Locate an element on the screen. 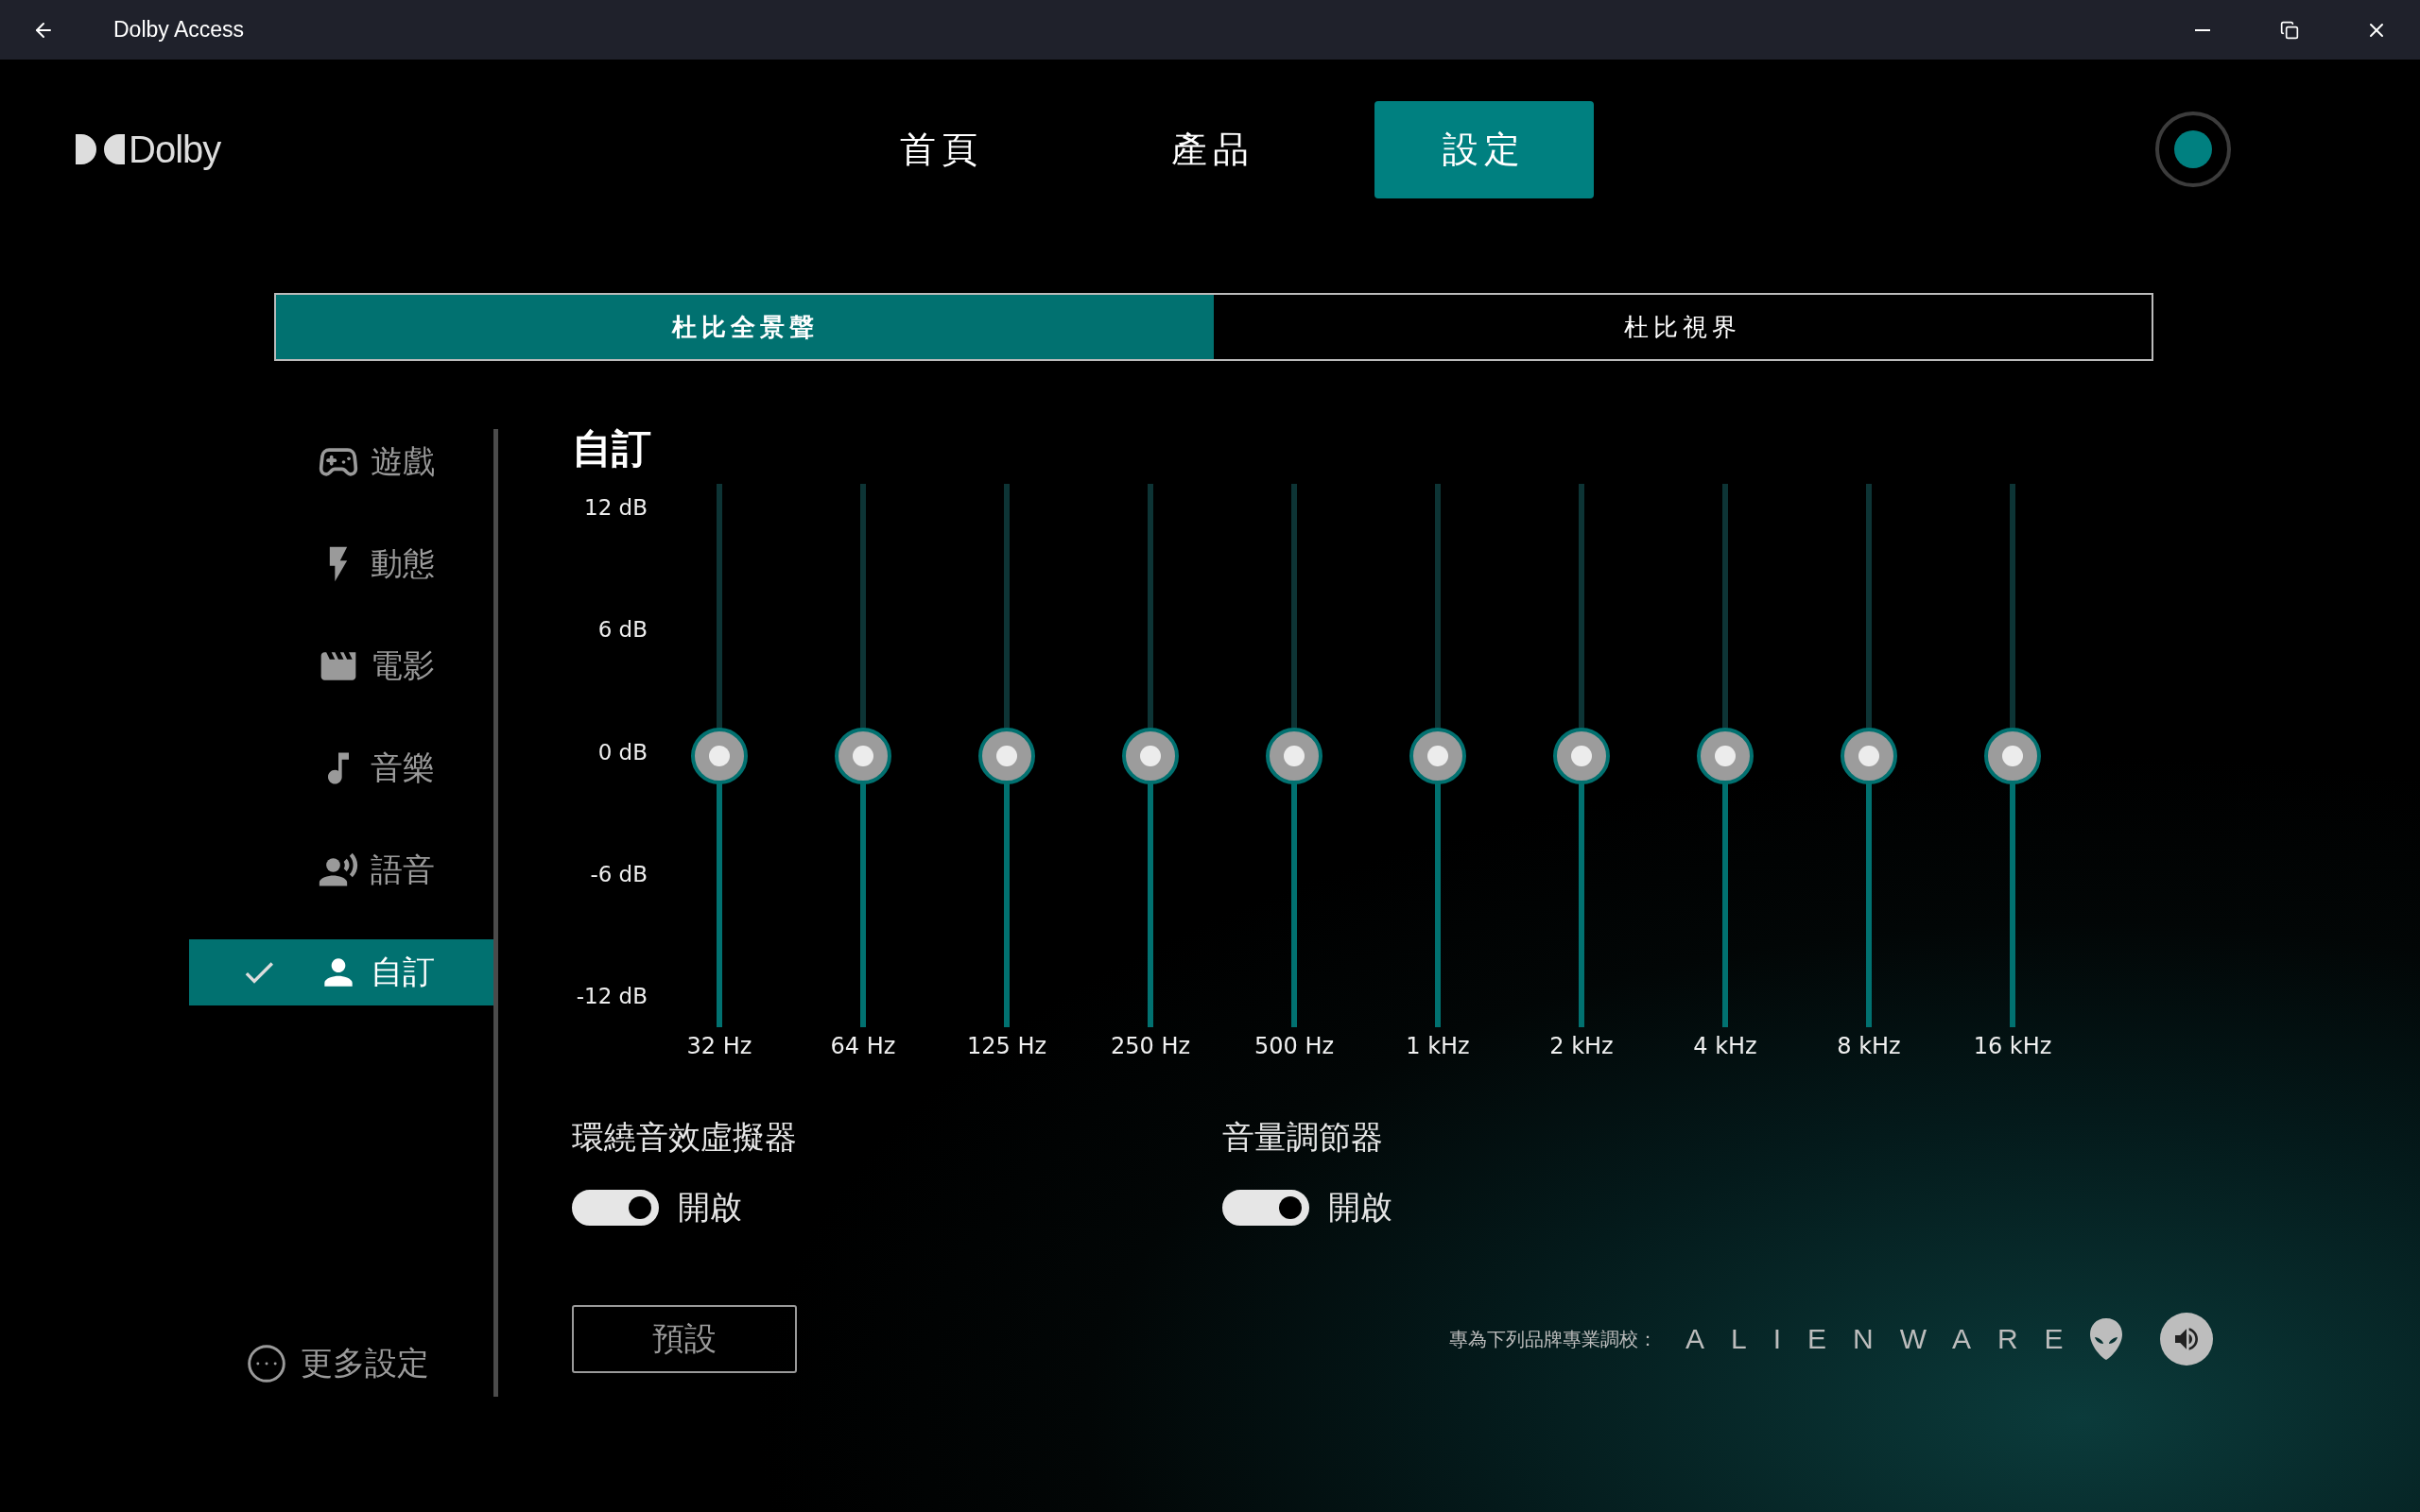  frequency-label: 1 kHz is located at coordinates (1438, 1046).